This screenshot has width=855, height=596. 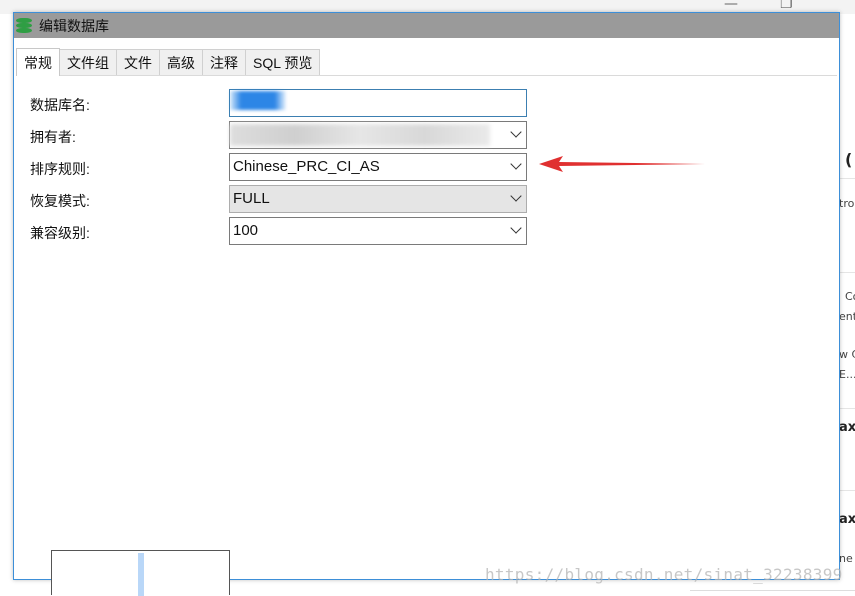 I want to click on owner-label: 拥有者:, so click(x=53, y=137).